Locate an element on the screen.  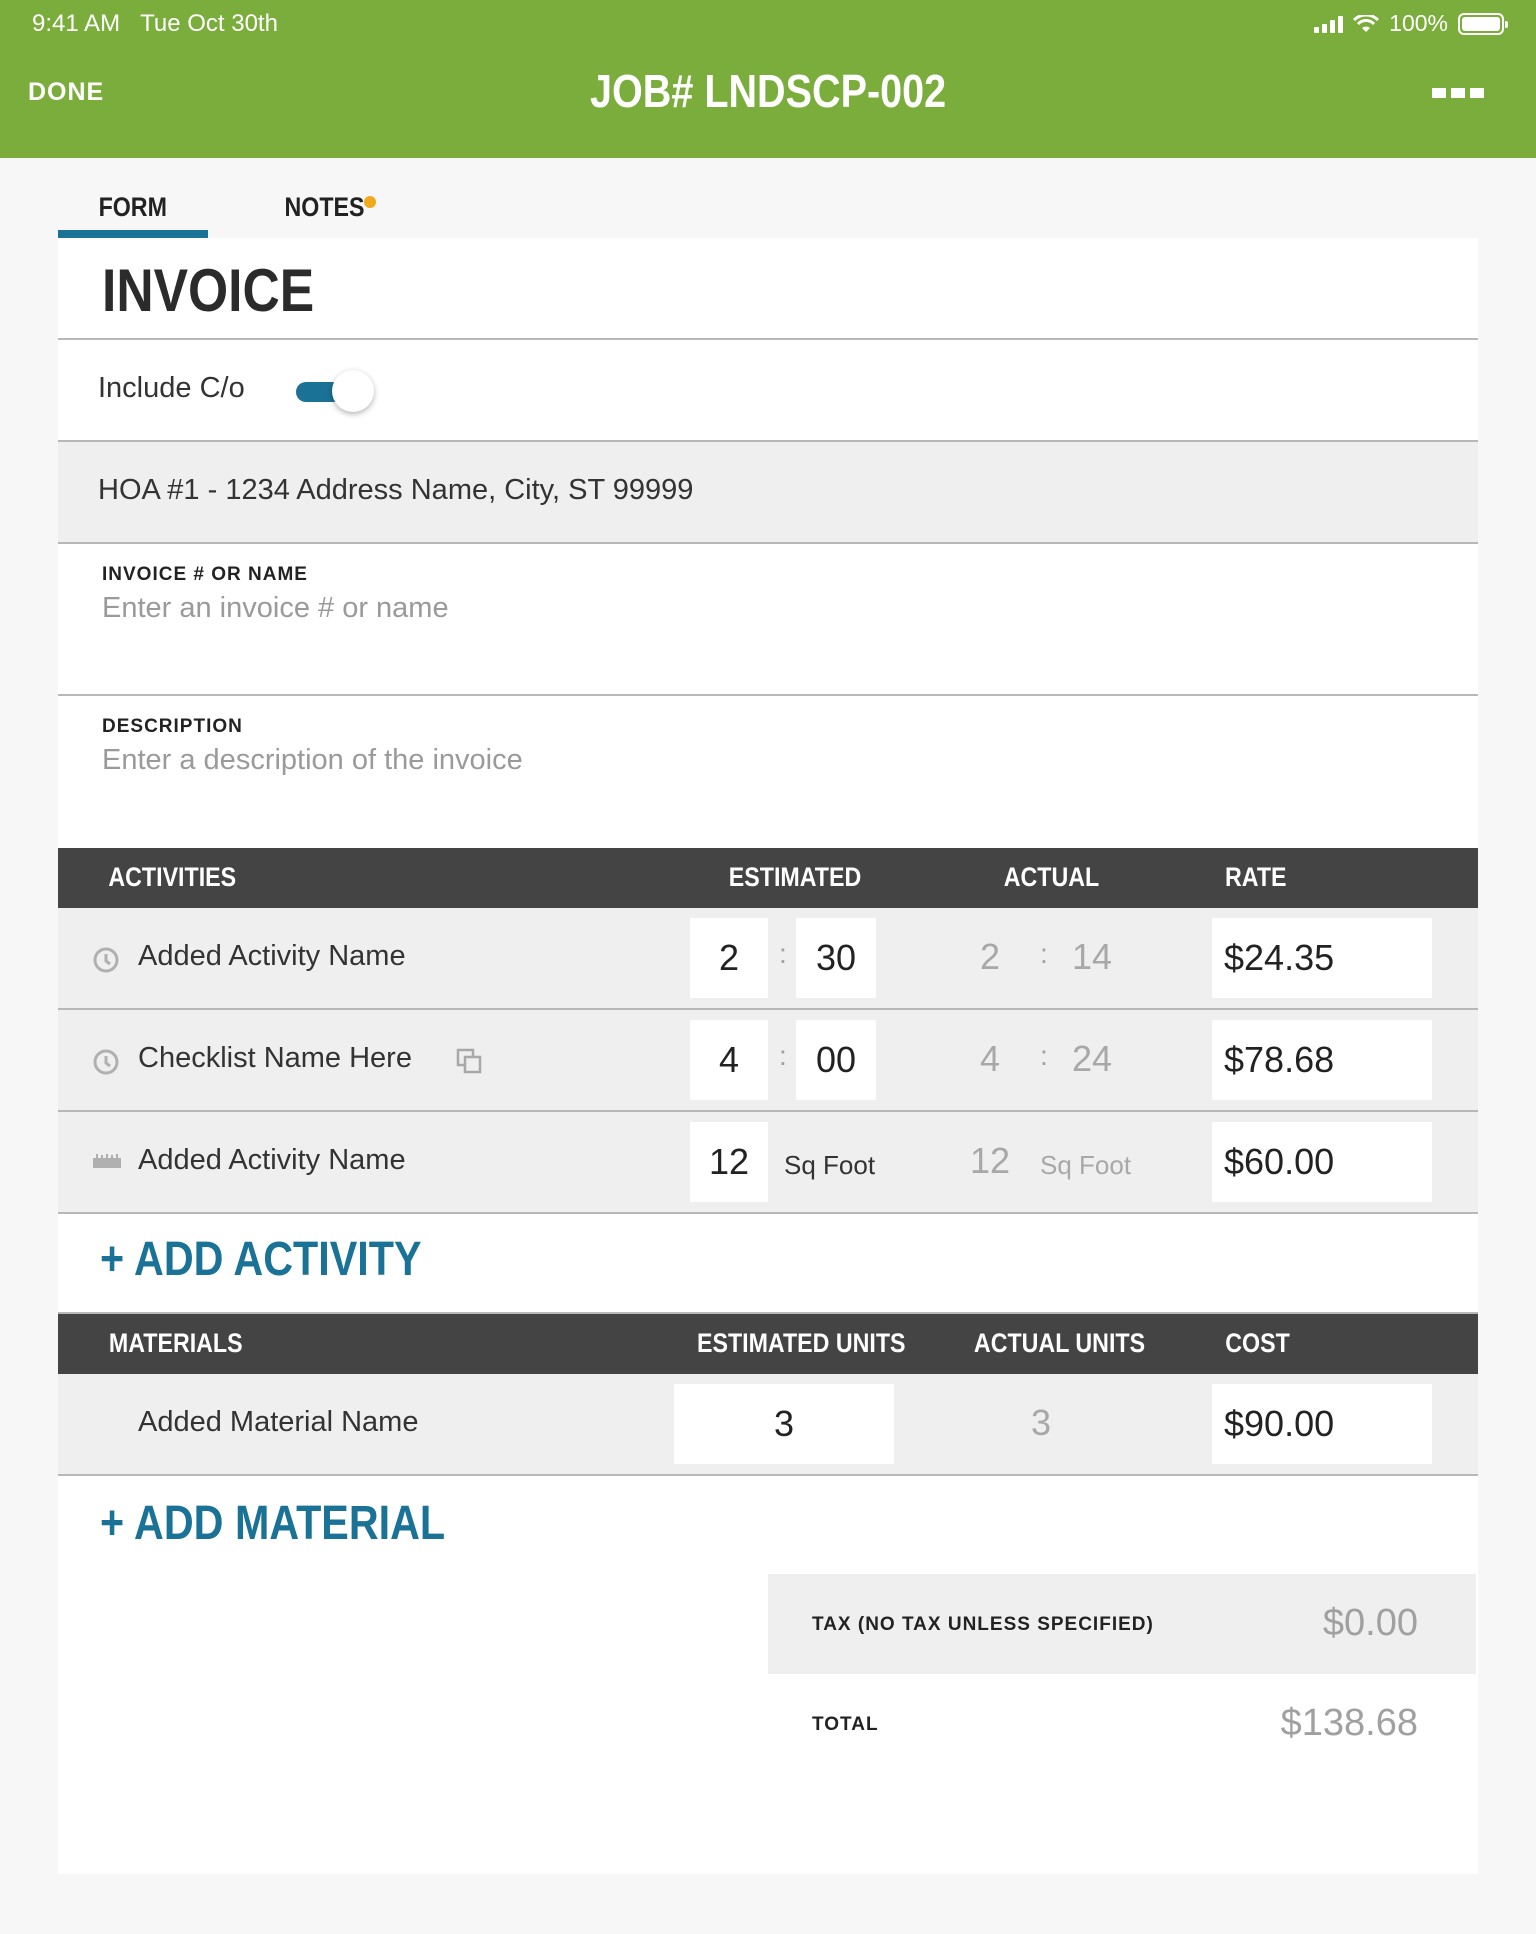
status-time: 9:41 AM Tue Oct 30th is located at coordinates (155, 24).